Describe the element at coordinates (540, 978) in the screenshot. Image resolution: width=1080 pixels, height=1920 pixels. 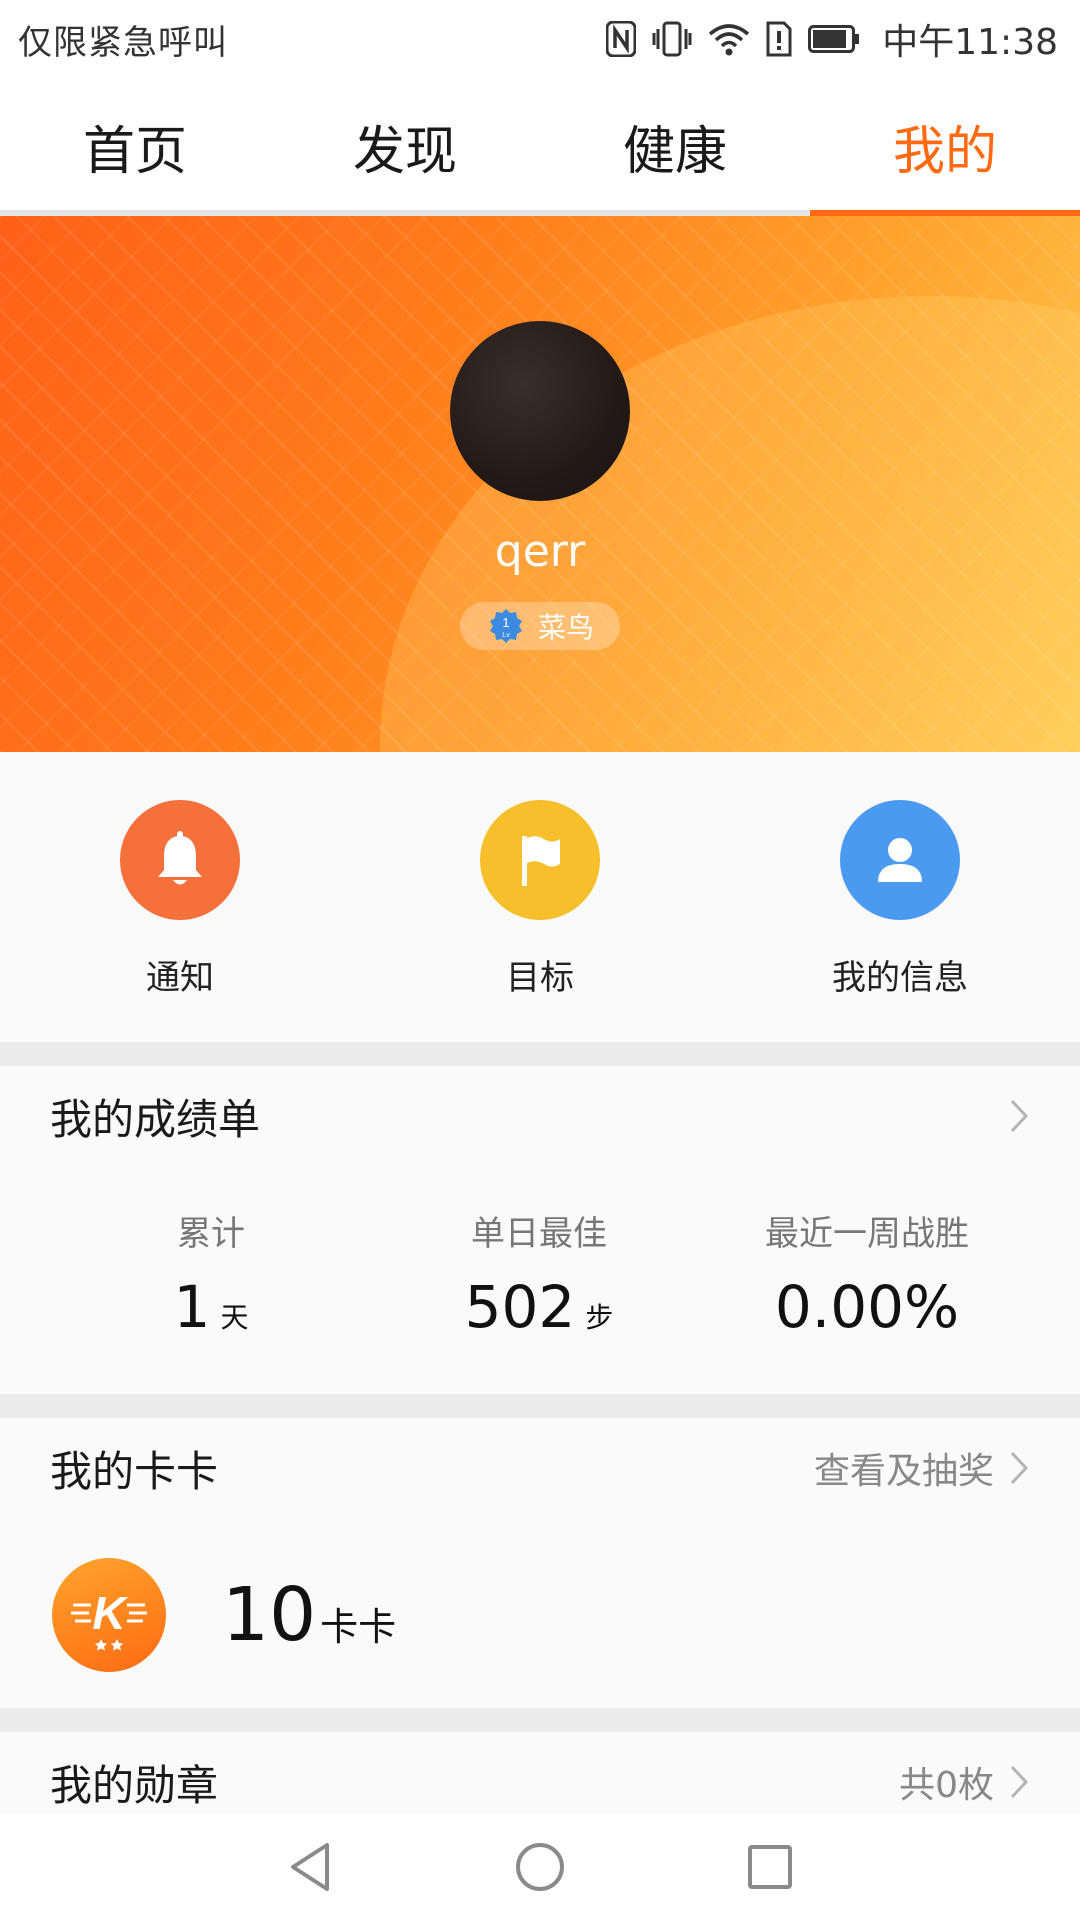
I see `shortcut-label: 目标` at that location.